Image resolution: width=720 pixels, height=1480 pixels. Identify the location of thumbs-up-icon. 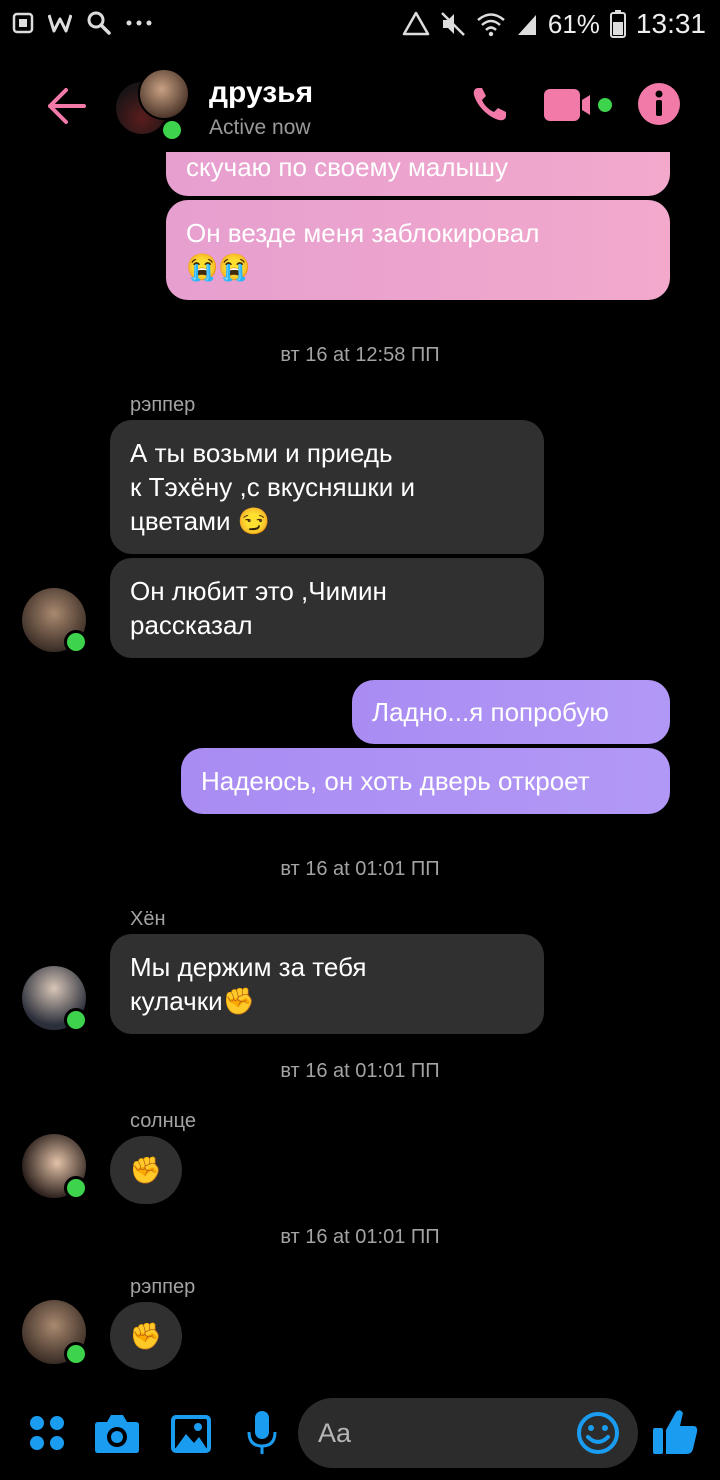
(675, 1432).